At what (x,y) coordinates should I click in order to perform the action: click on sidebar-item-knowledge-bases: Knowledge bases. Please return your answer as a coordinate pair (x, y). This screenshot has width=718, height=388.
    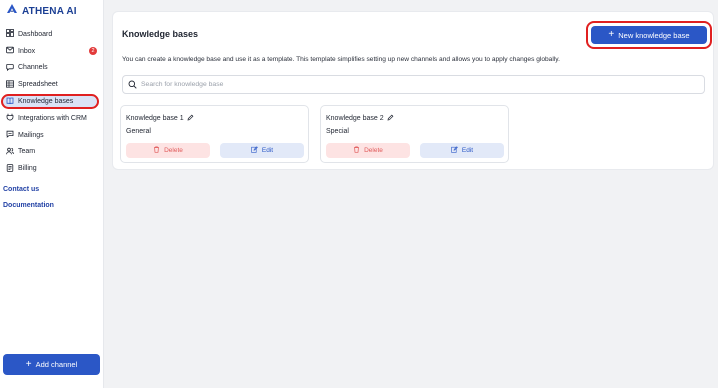
    Looking at the image, I should click on (52, 101).